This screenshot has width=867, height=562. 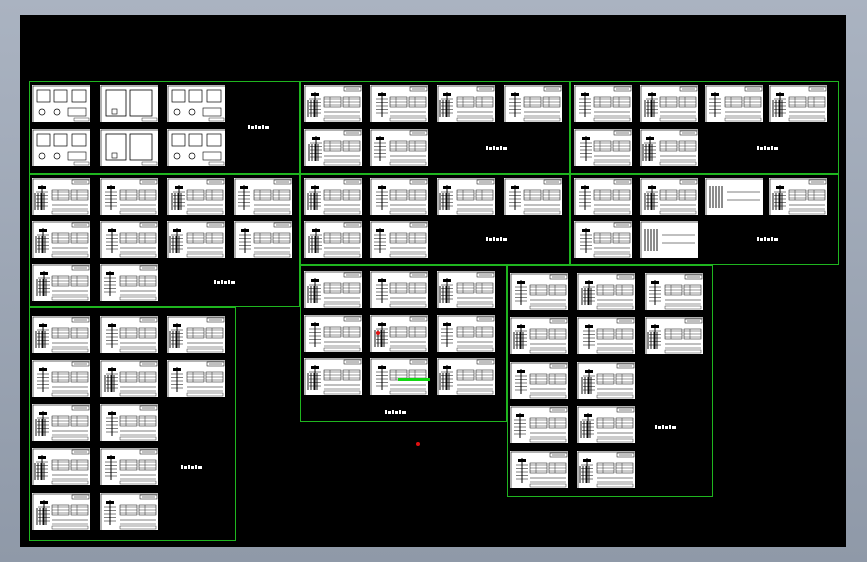 What do you see at coordinates (414, 379) in the screenshot?
I see `selection-highlight` at bounding box center [414, 379].